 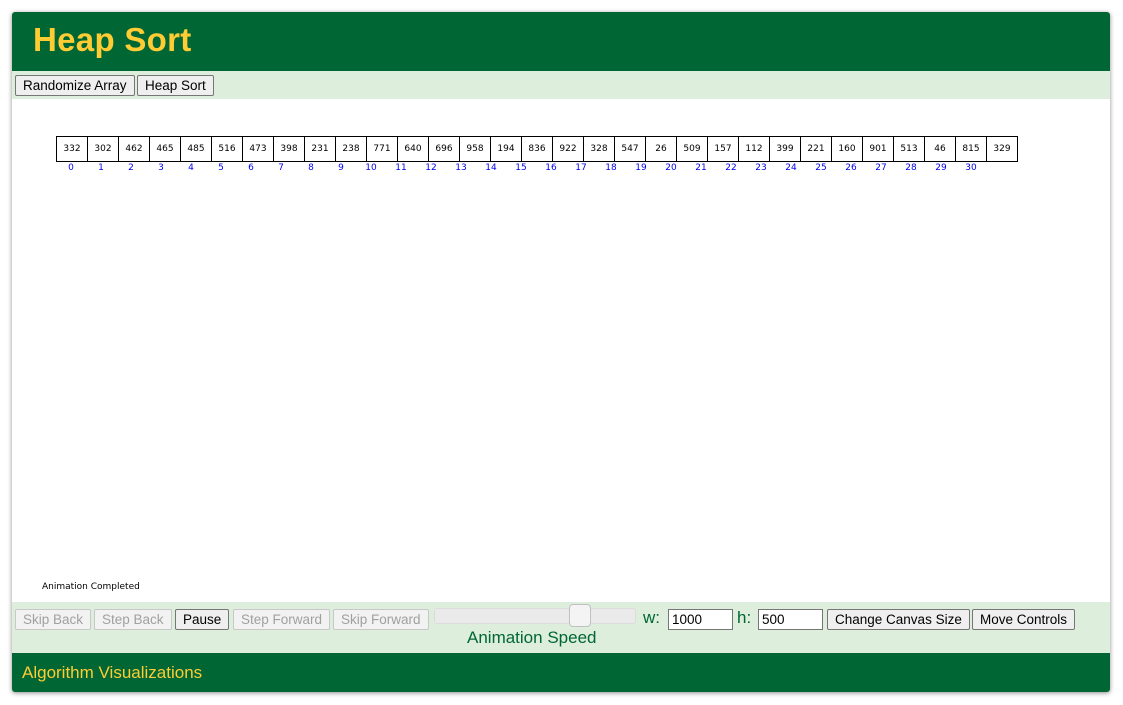 I want to click on pause-button: Pause, so click(x=202, y=619).